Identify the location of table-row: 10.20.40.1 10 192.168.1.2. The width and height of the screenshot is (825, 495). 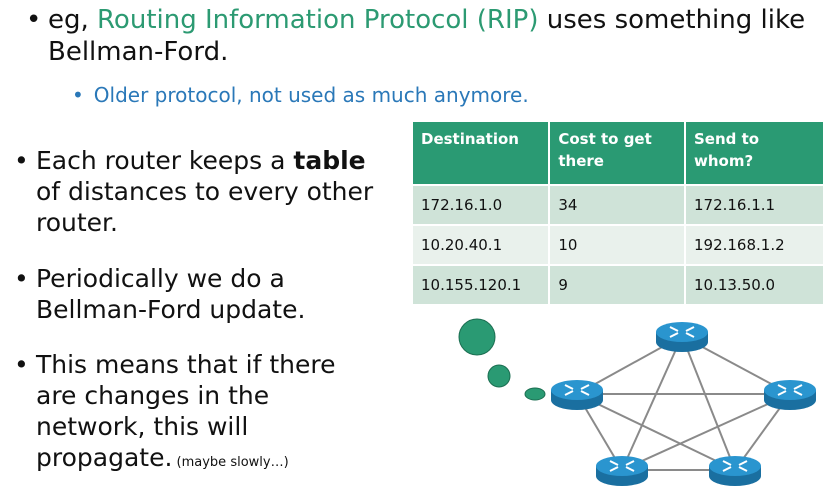
(619, 244).